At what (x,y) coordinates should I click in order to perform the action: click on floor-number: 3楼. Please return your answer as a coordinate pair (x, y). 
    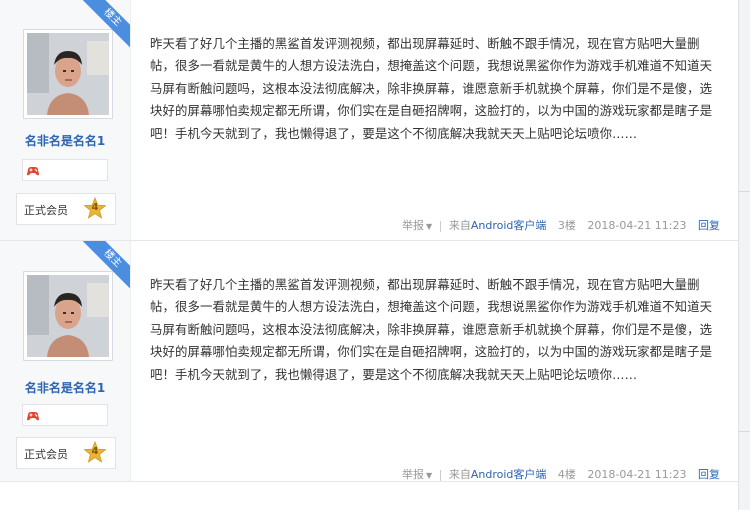
    Looking at the image, I should click on (566, 225).